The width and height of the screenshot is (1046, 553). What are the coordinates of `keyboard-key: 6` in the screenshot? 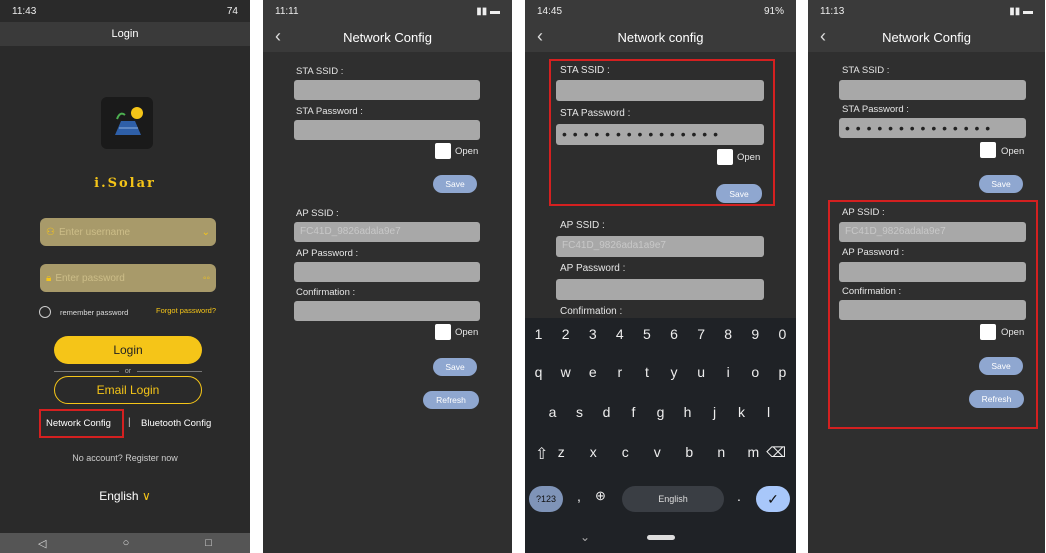 It's located at (674, 334).